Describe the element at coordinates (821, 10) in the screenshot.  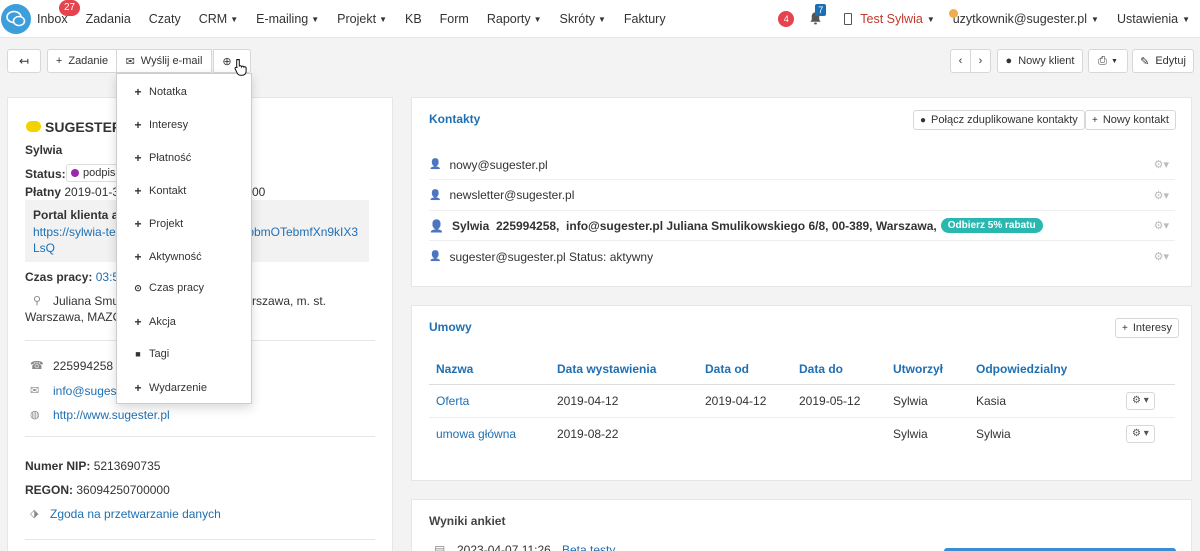
I see `notifications-badge: 7` at that location.